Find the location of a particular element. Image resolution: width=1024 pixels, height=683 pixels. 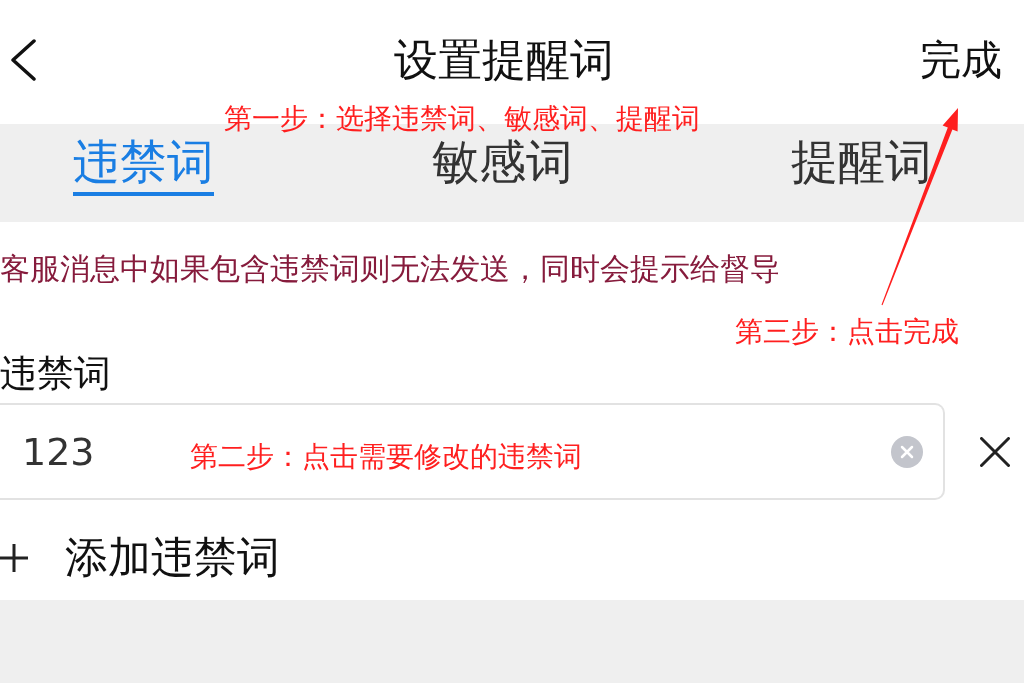

plus-icon is located at coordinates (14, 557).